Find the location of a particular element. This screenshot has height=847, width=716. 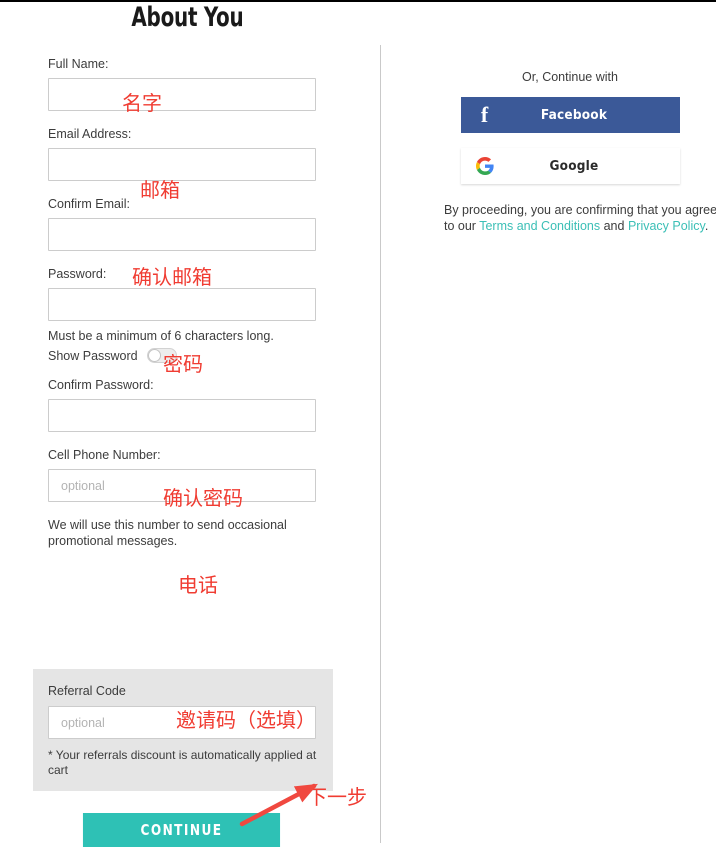

field-email: Email Address: is located at coordinates (182, 153).